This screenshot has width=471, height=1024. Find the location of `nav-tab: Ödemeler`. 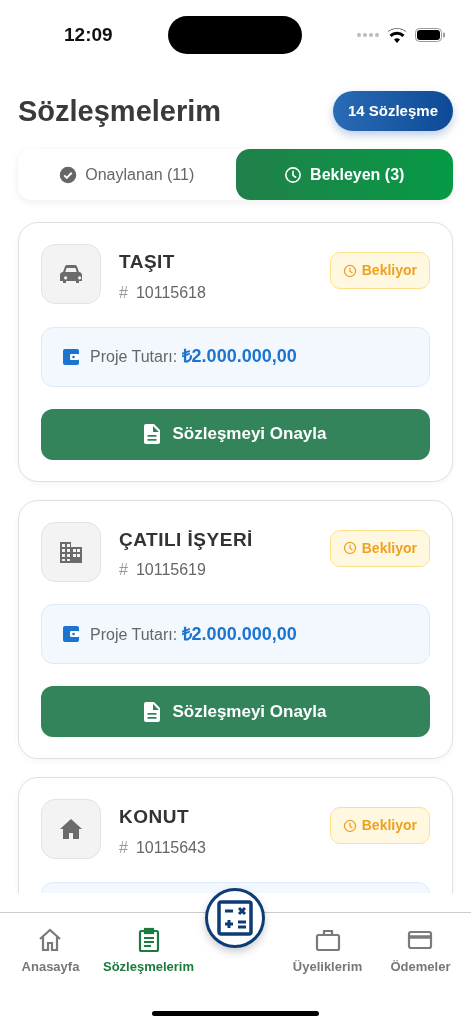

nav-tab: Ödemeler is located at coordinates (420, 968).